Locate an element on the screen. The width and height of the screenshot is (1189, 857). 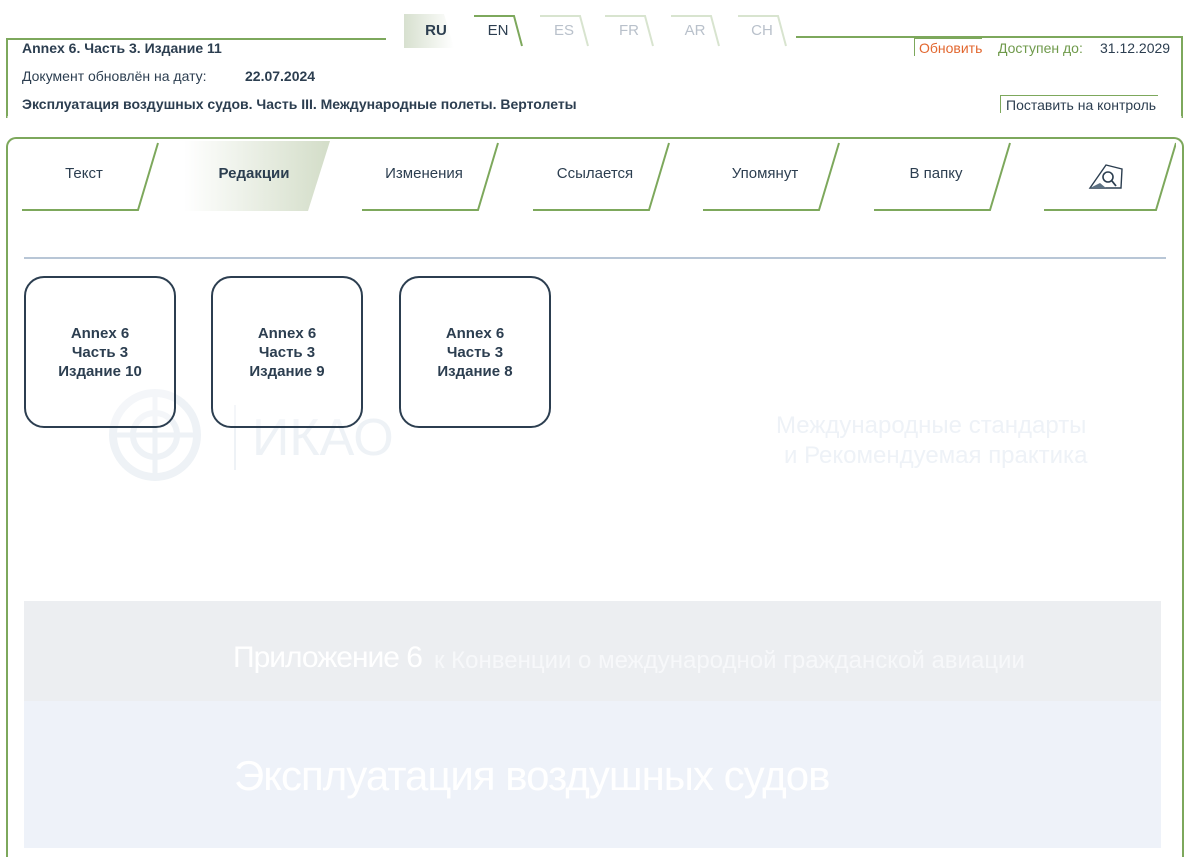
lang-label: RU is located at coordinates (436, 30).